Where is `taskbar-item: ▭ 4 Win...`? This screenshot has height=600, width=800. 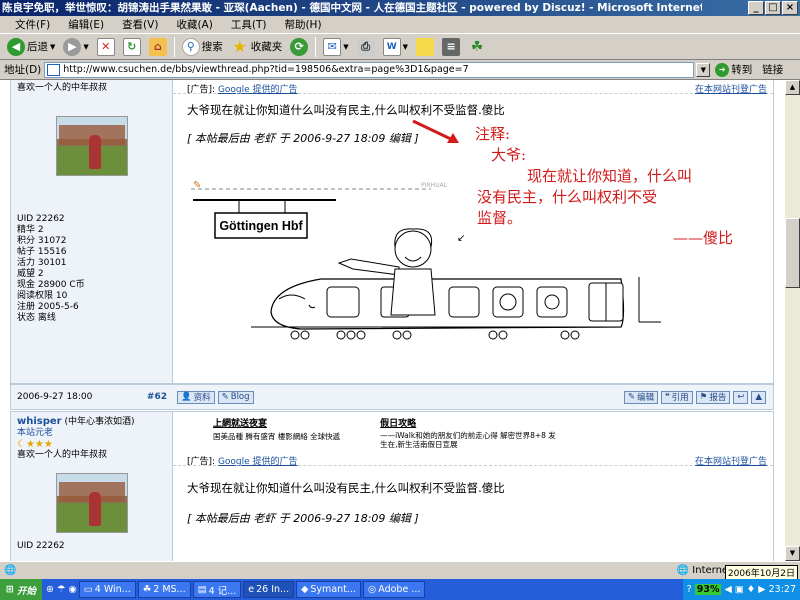 taskbar-item: ▭ 4 Win... is located at coordinates (107, 589).